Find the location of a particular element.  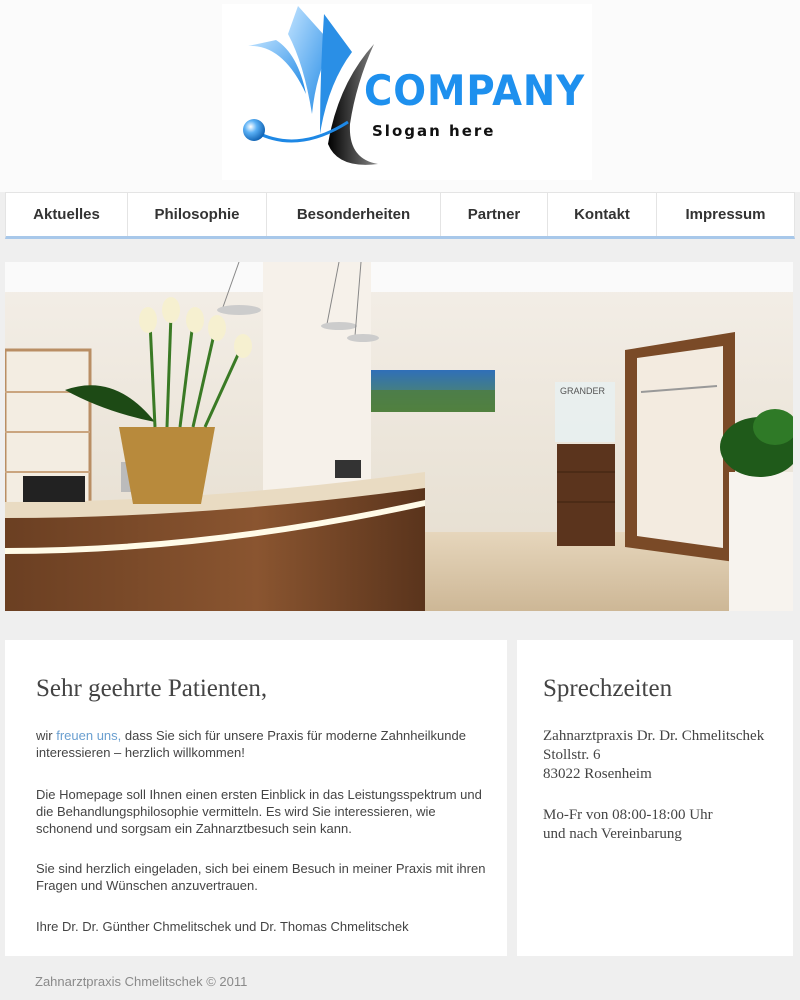

intro-text-start: wir is located at coordinates (46, 735).